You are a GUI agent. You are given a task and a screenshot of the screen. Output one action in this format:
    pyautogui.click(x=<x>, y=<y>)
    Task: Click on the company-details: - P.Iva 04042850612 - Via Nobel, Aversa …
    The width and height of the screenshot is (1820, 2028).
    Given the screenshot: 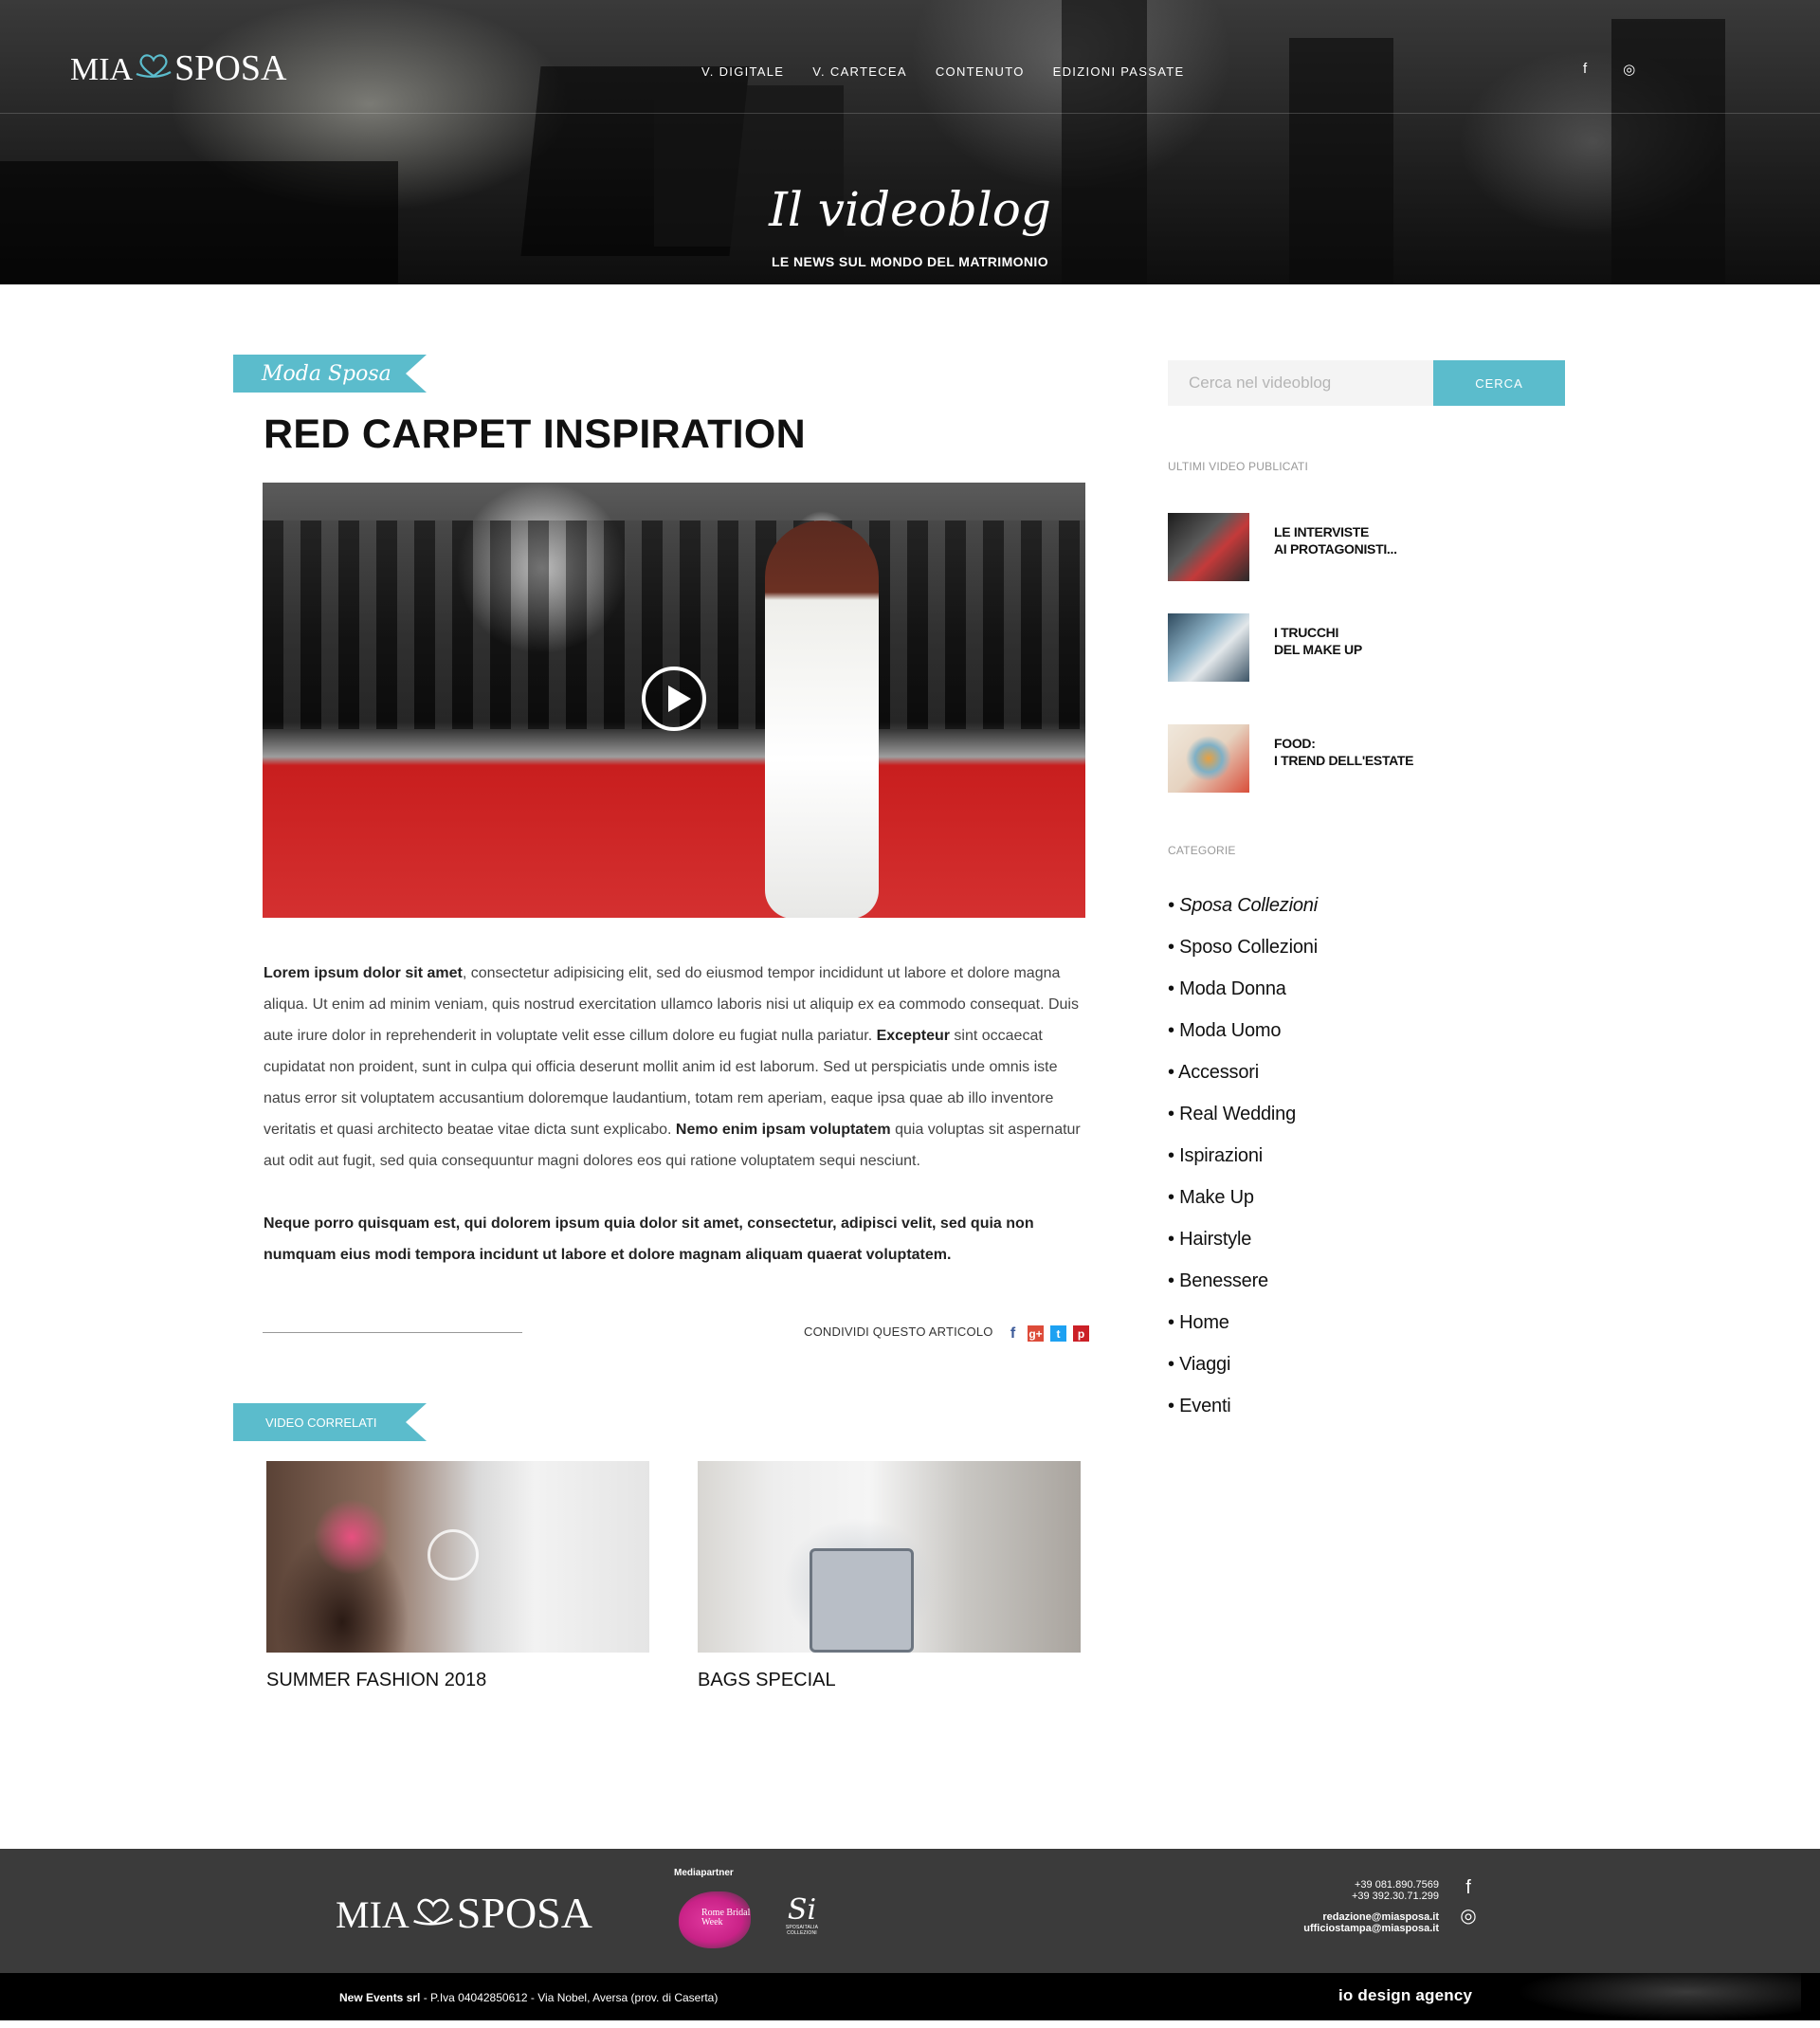 What is the action you would take?
    pyautogui.click(x=569, y=1997)
    